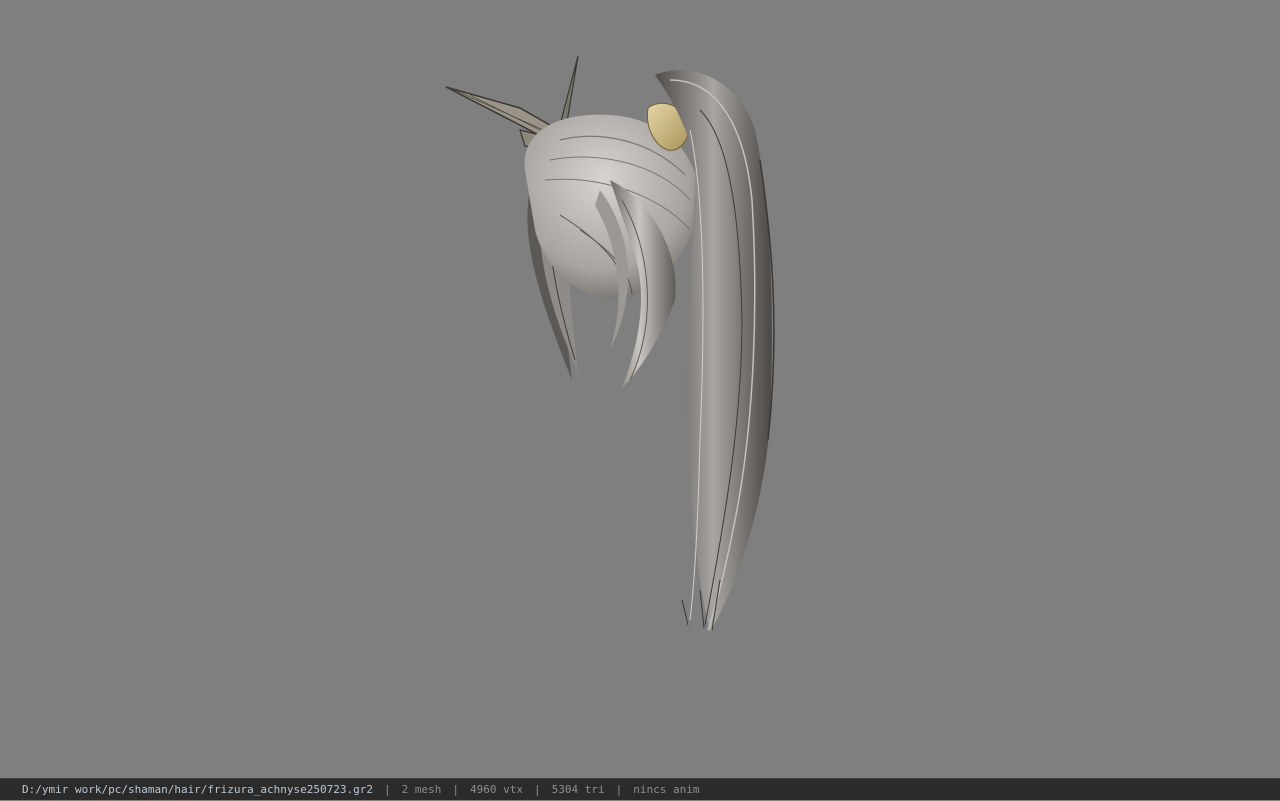 The height and width of the screenshot is (801, 1280). I want to click on vertex-count-label: 4960 vtx, so click(496, 789).